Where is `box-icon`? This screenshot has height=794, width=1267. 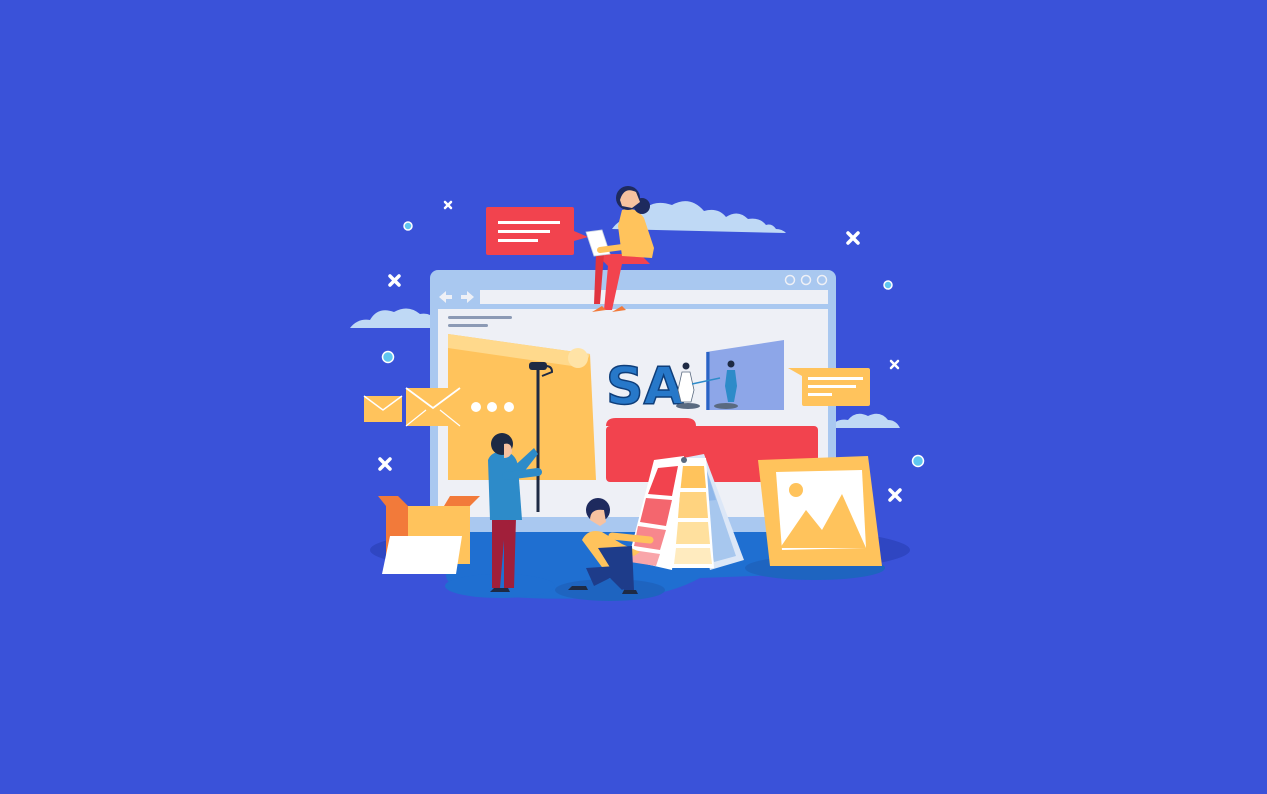 box-icon is located at coordinates (429, 535).